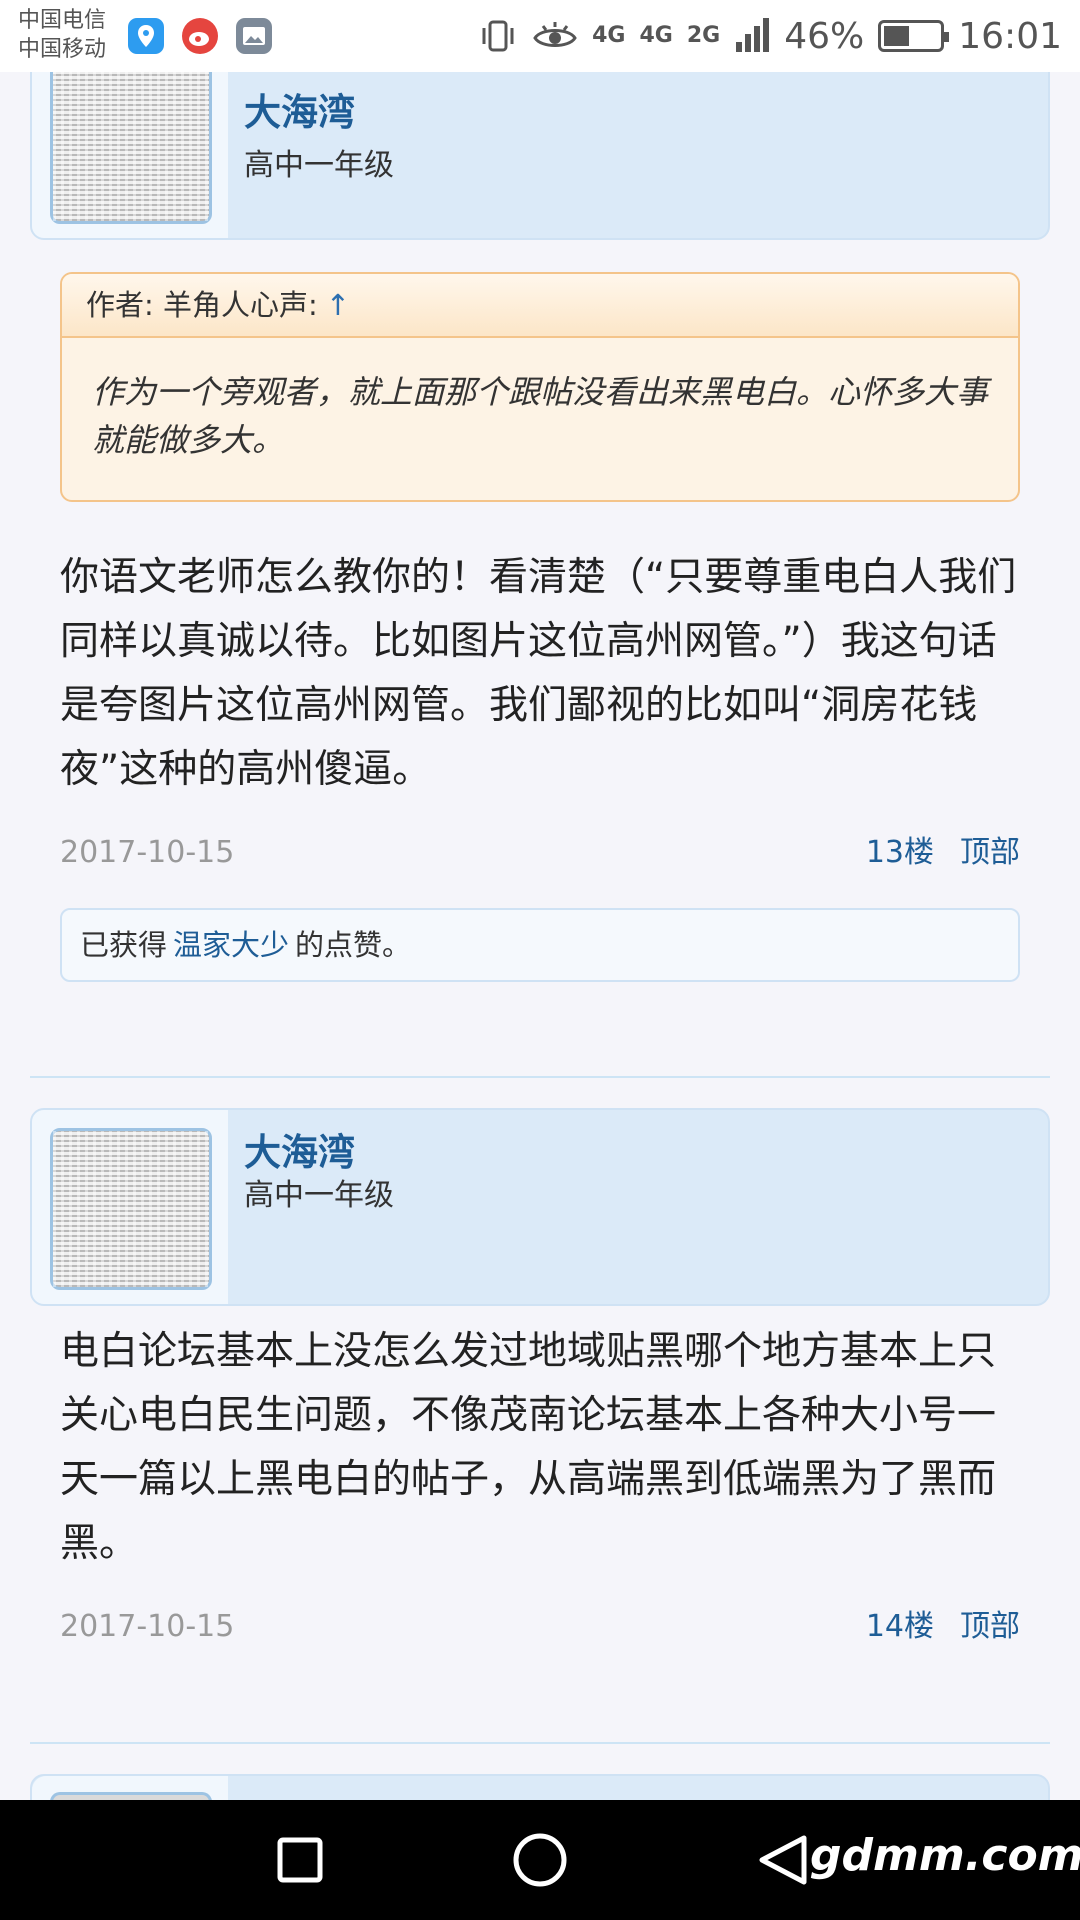  Describe the element at coordinates (540, 306) in the screenshot. I see `quote-header: 作者: 羊角人心声: ↑` at that location.